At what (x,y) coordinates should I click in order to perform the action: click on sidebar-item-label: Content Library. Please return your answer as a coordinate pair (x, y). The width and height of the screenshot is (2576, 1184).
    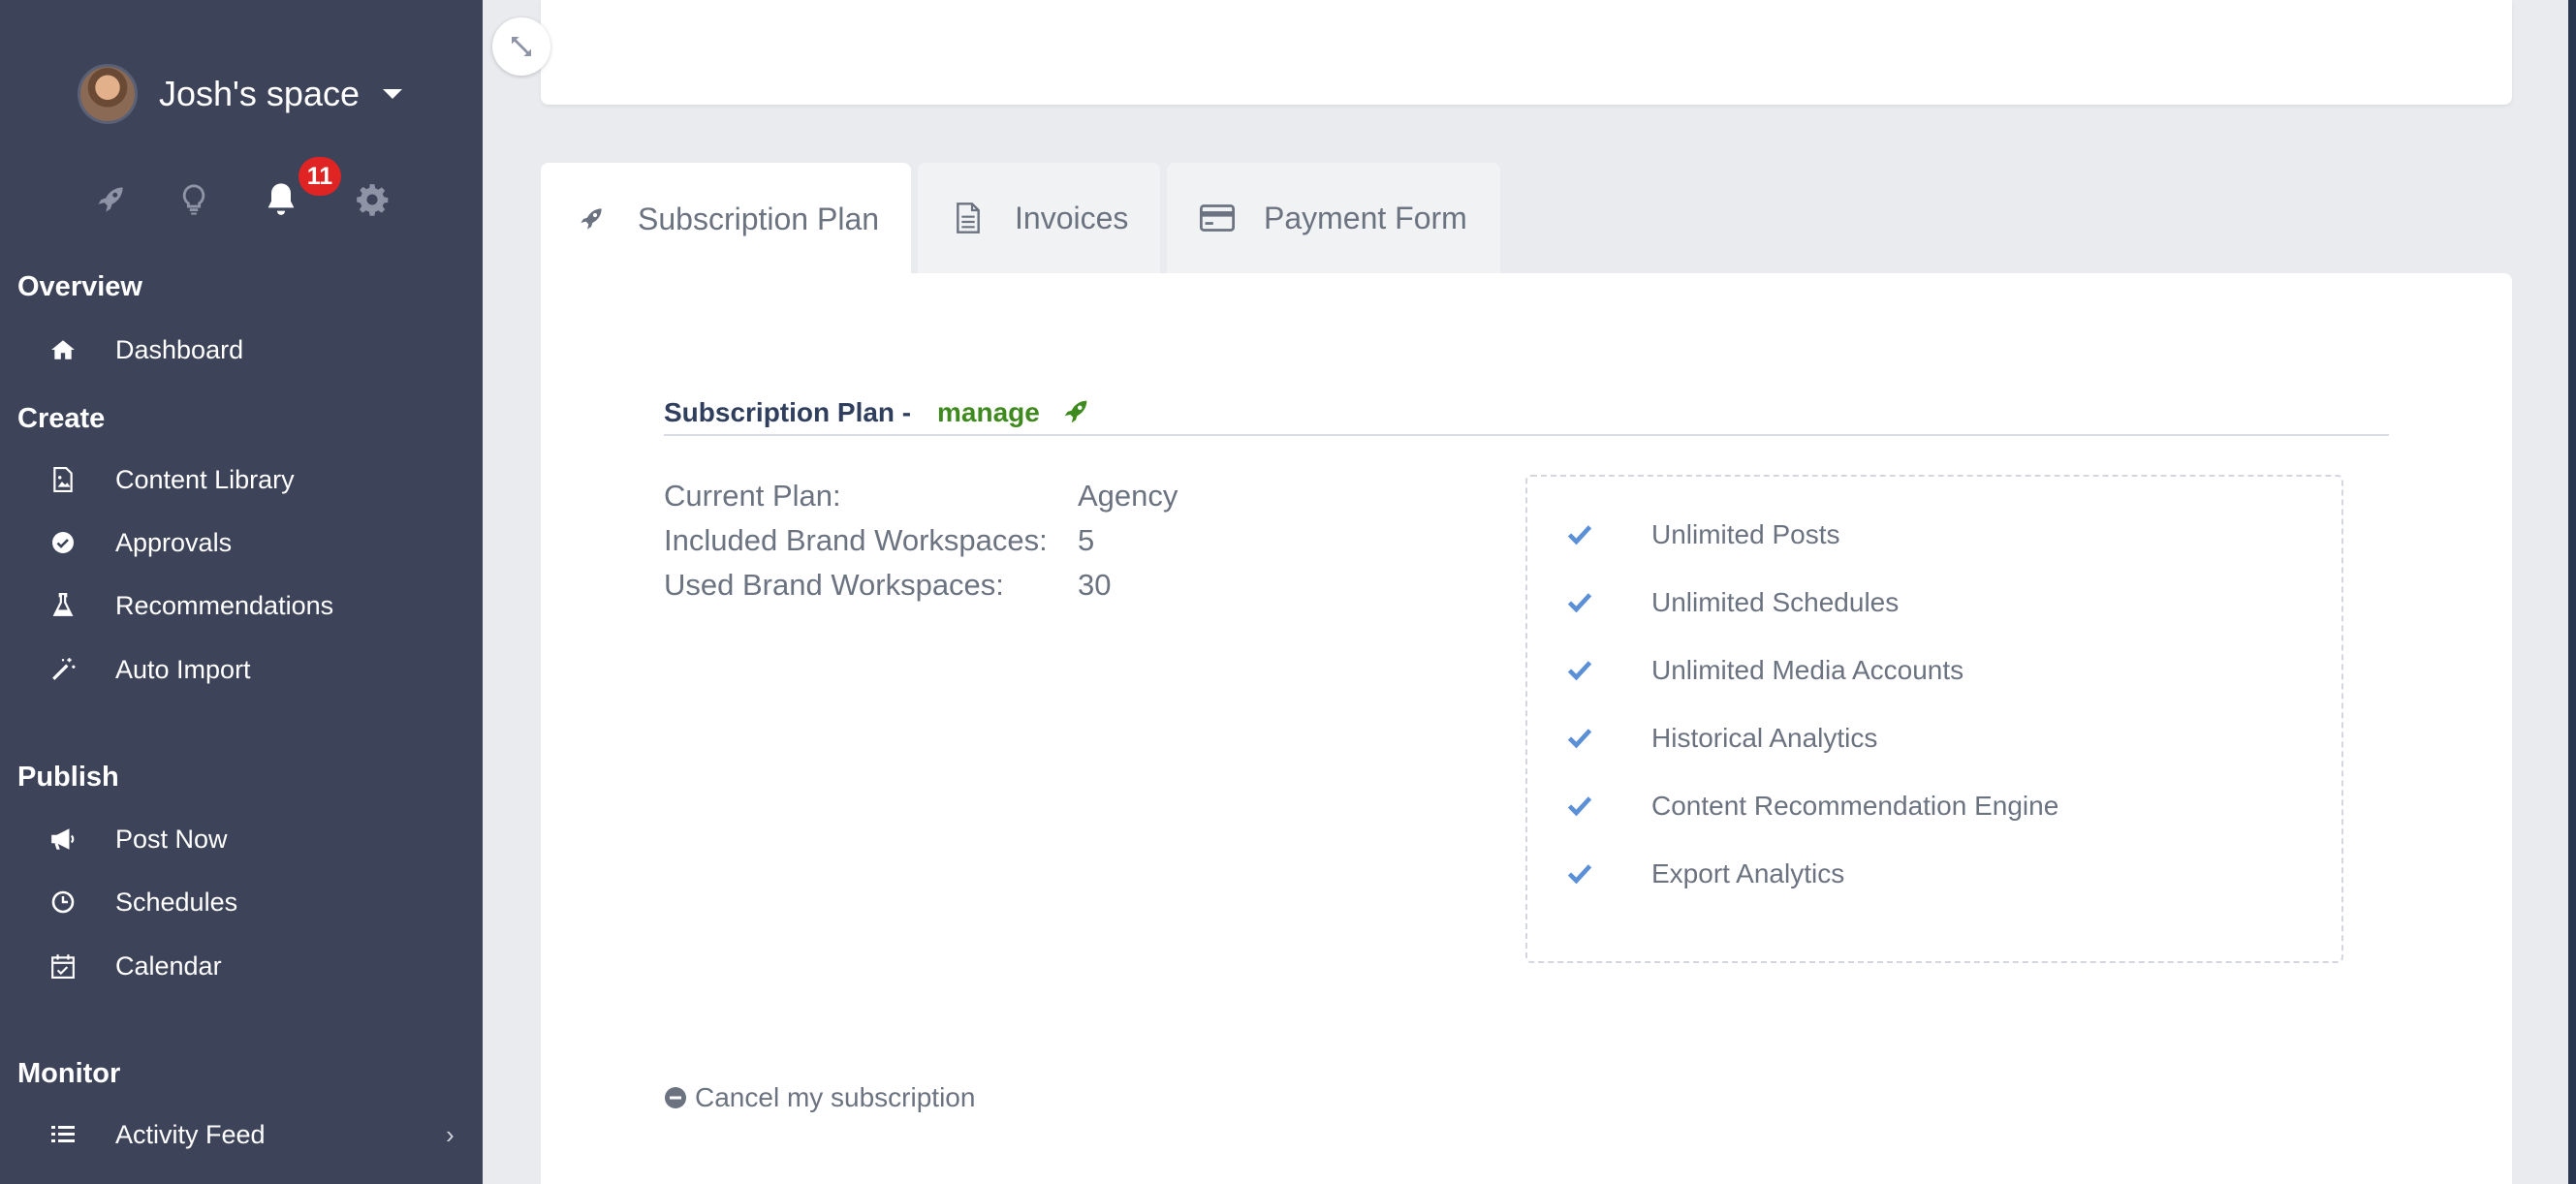
    Looking at the image, I should click on (205, 479).